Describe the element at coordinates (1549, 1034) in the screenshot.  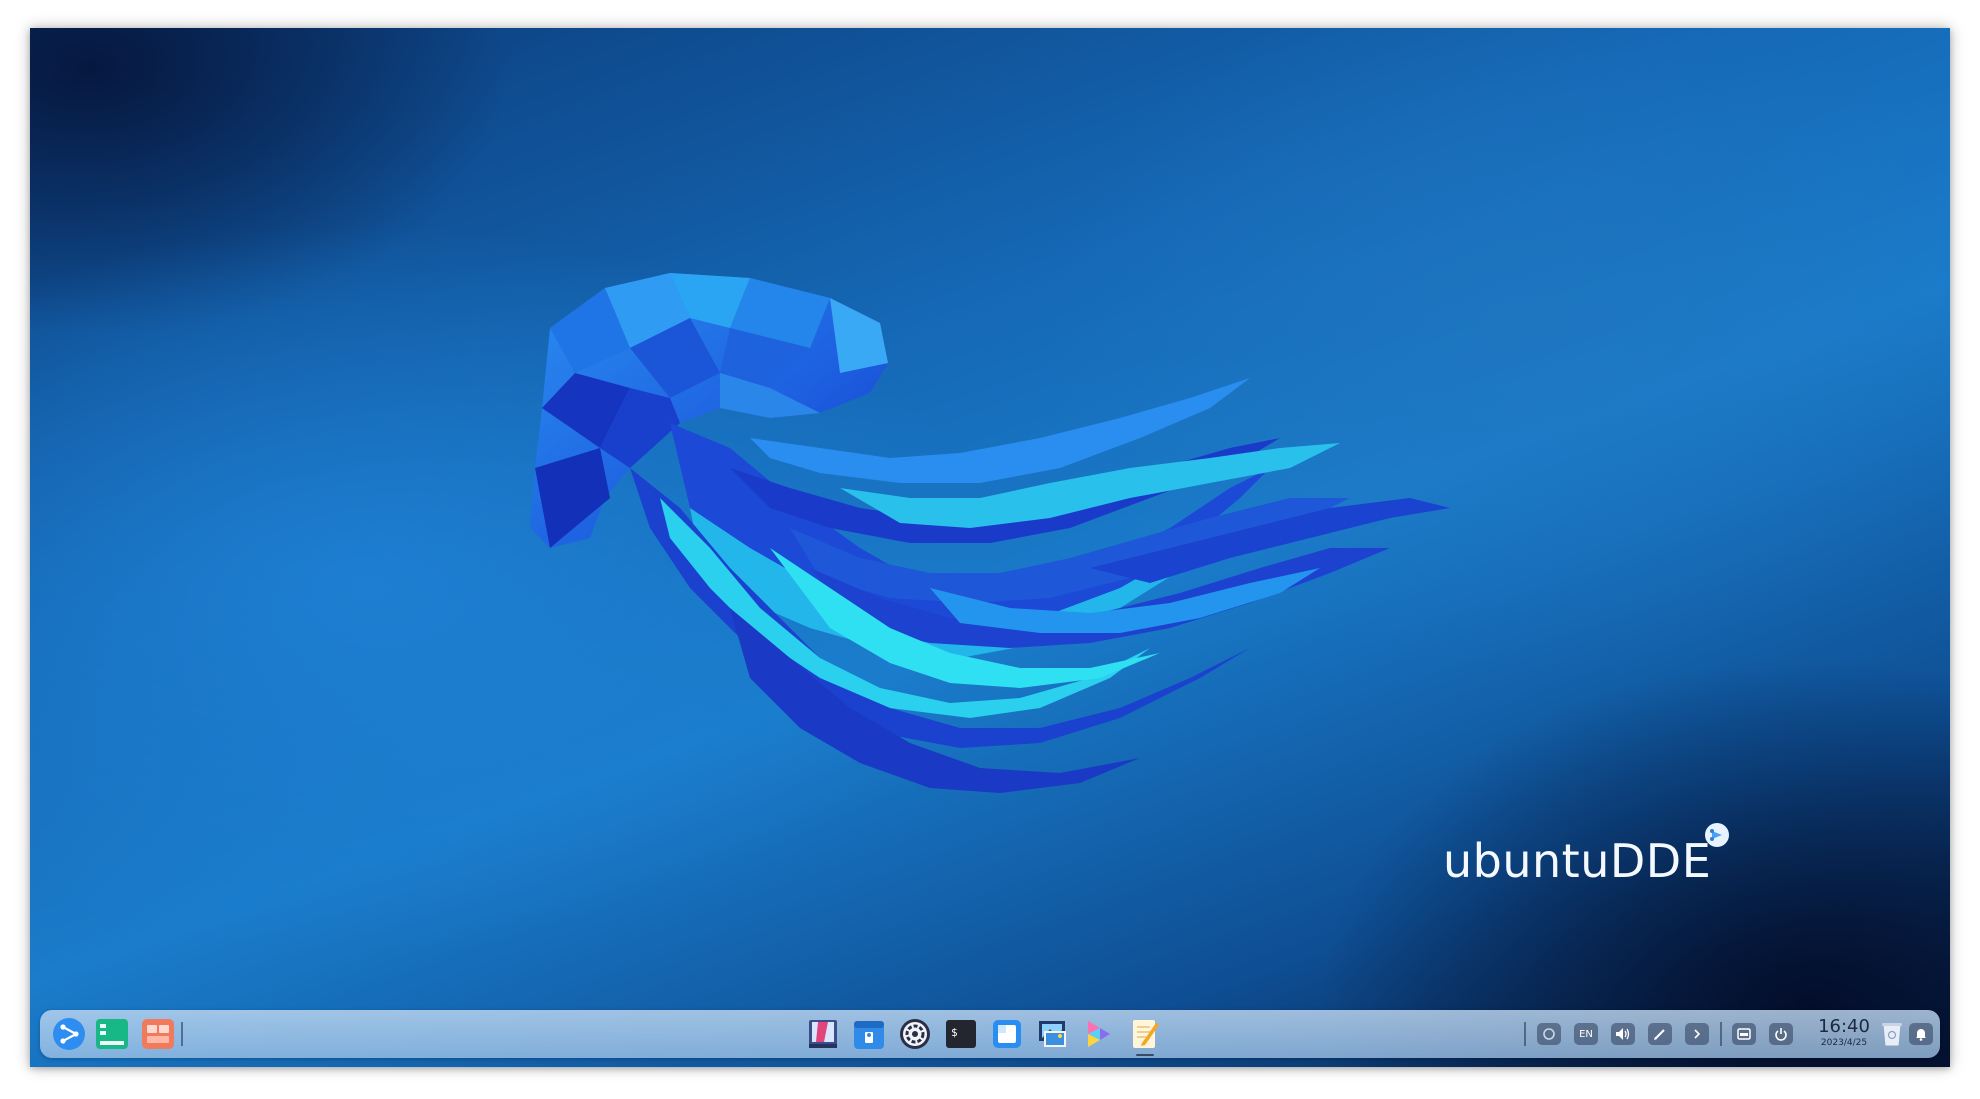
I see `screen-recorder-icon` at that location.